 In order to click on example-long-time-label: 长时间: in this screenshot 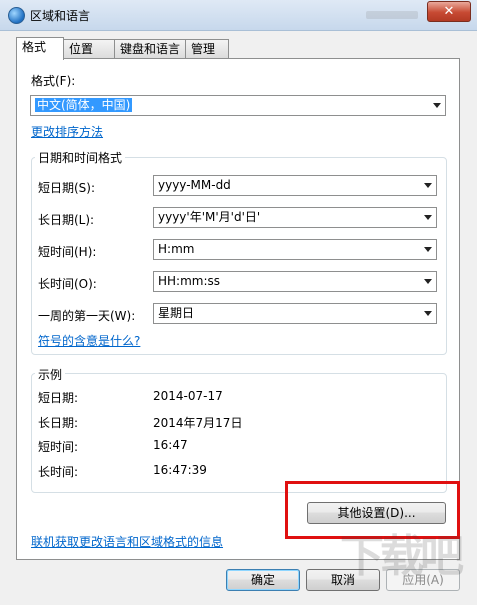, I will do `click(58, 472)`.